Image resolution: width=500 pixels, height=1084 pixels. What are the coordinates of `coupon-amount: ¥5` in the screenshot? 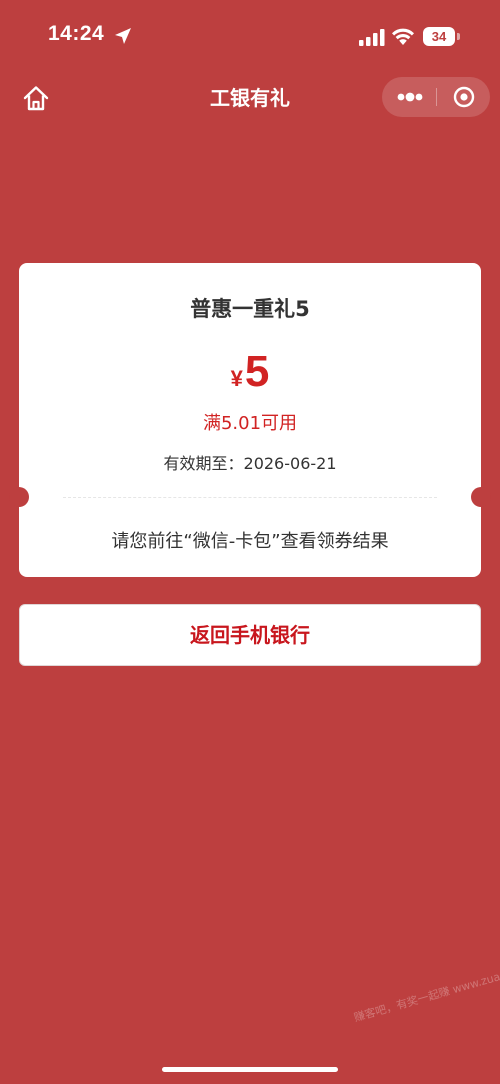 It's located at (250, 372).